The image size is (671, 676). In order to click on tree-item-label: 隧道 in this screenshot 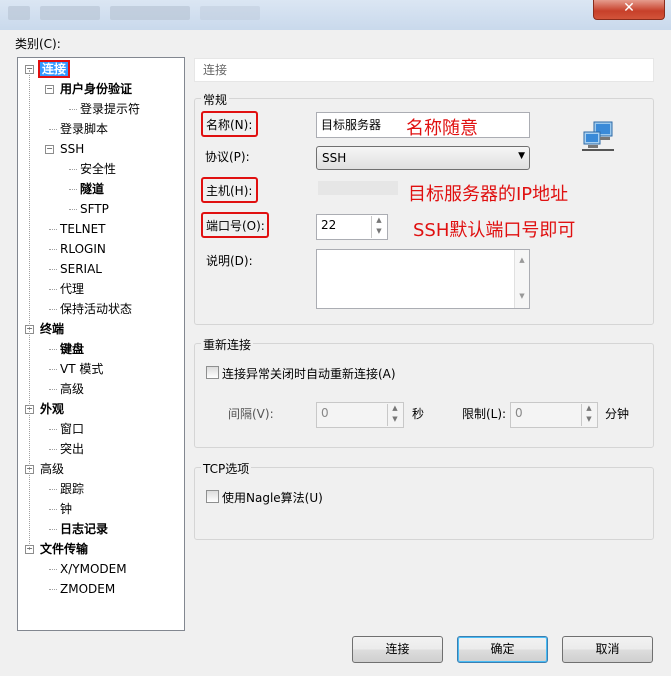, I will do `click(92, 189)`.